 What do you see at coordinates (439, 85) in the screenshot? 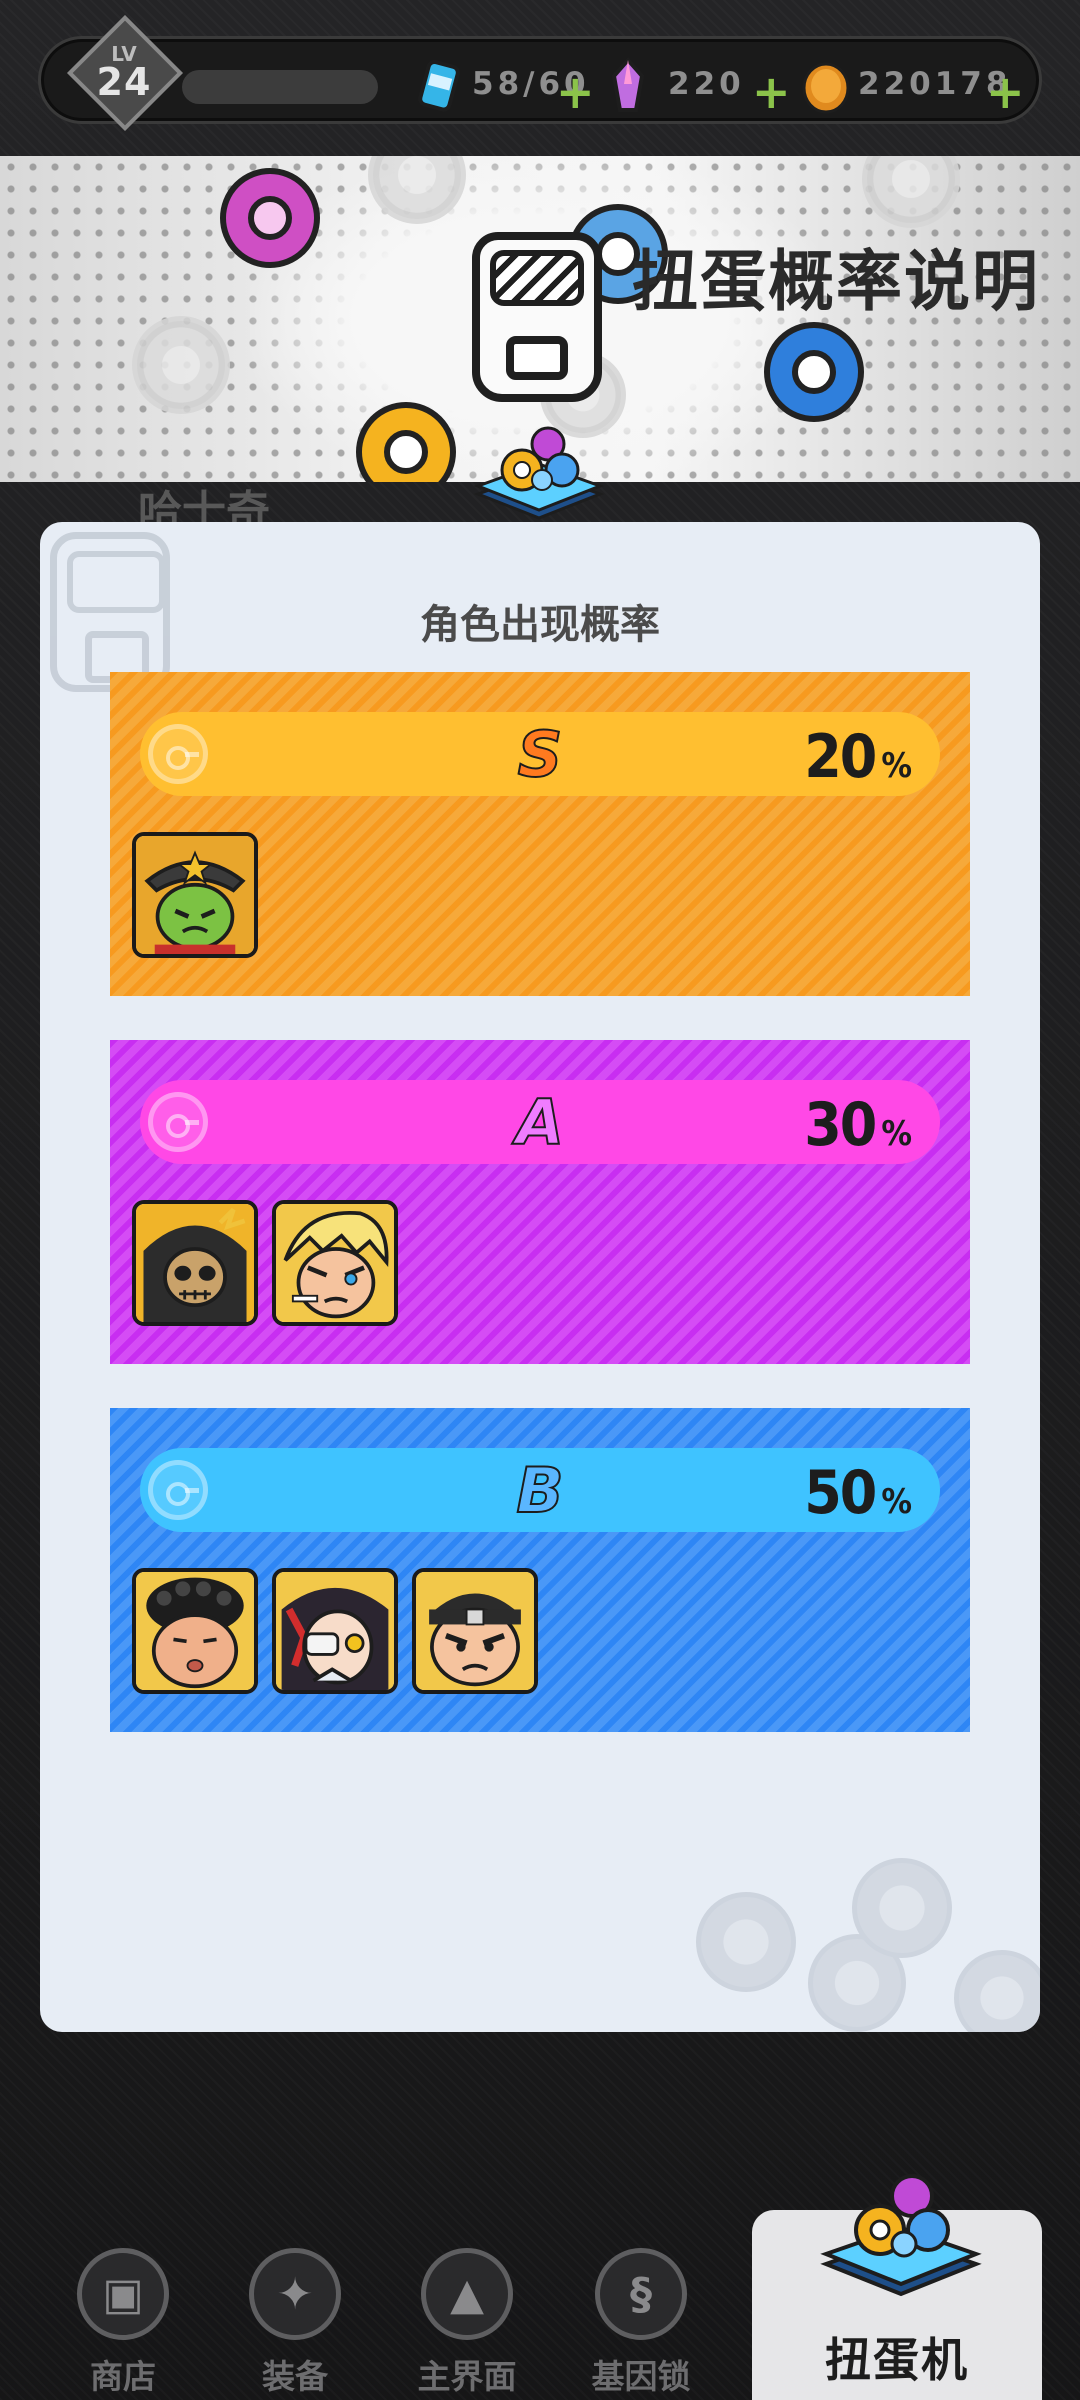
I see `energy-can-icon` at bounding box center [439, 85].